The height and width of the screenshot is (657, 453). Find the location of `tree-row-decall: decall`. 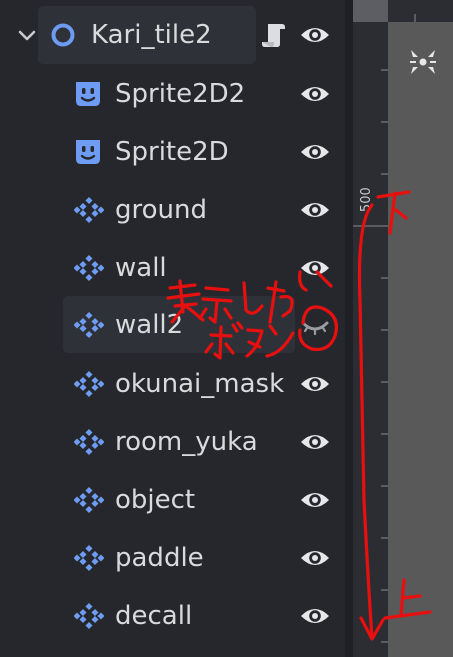

tree-row-decall: decall is located at coordinates (172, 615).